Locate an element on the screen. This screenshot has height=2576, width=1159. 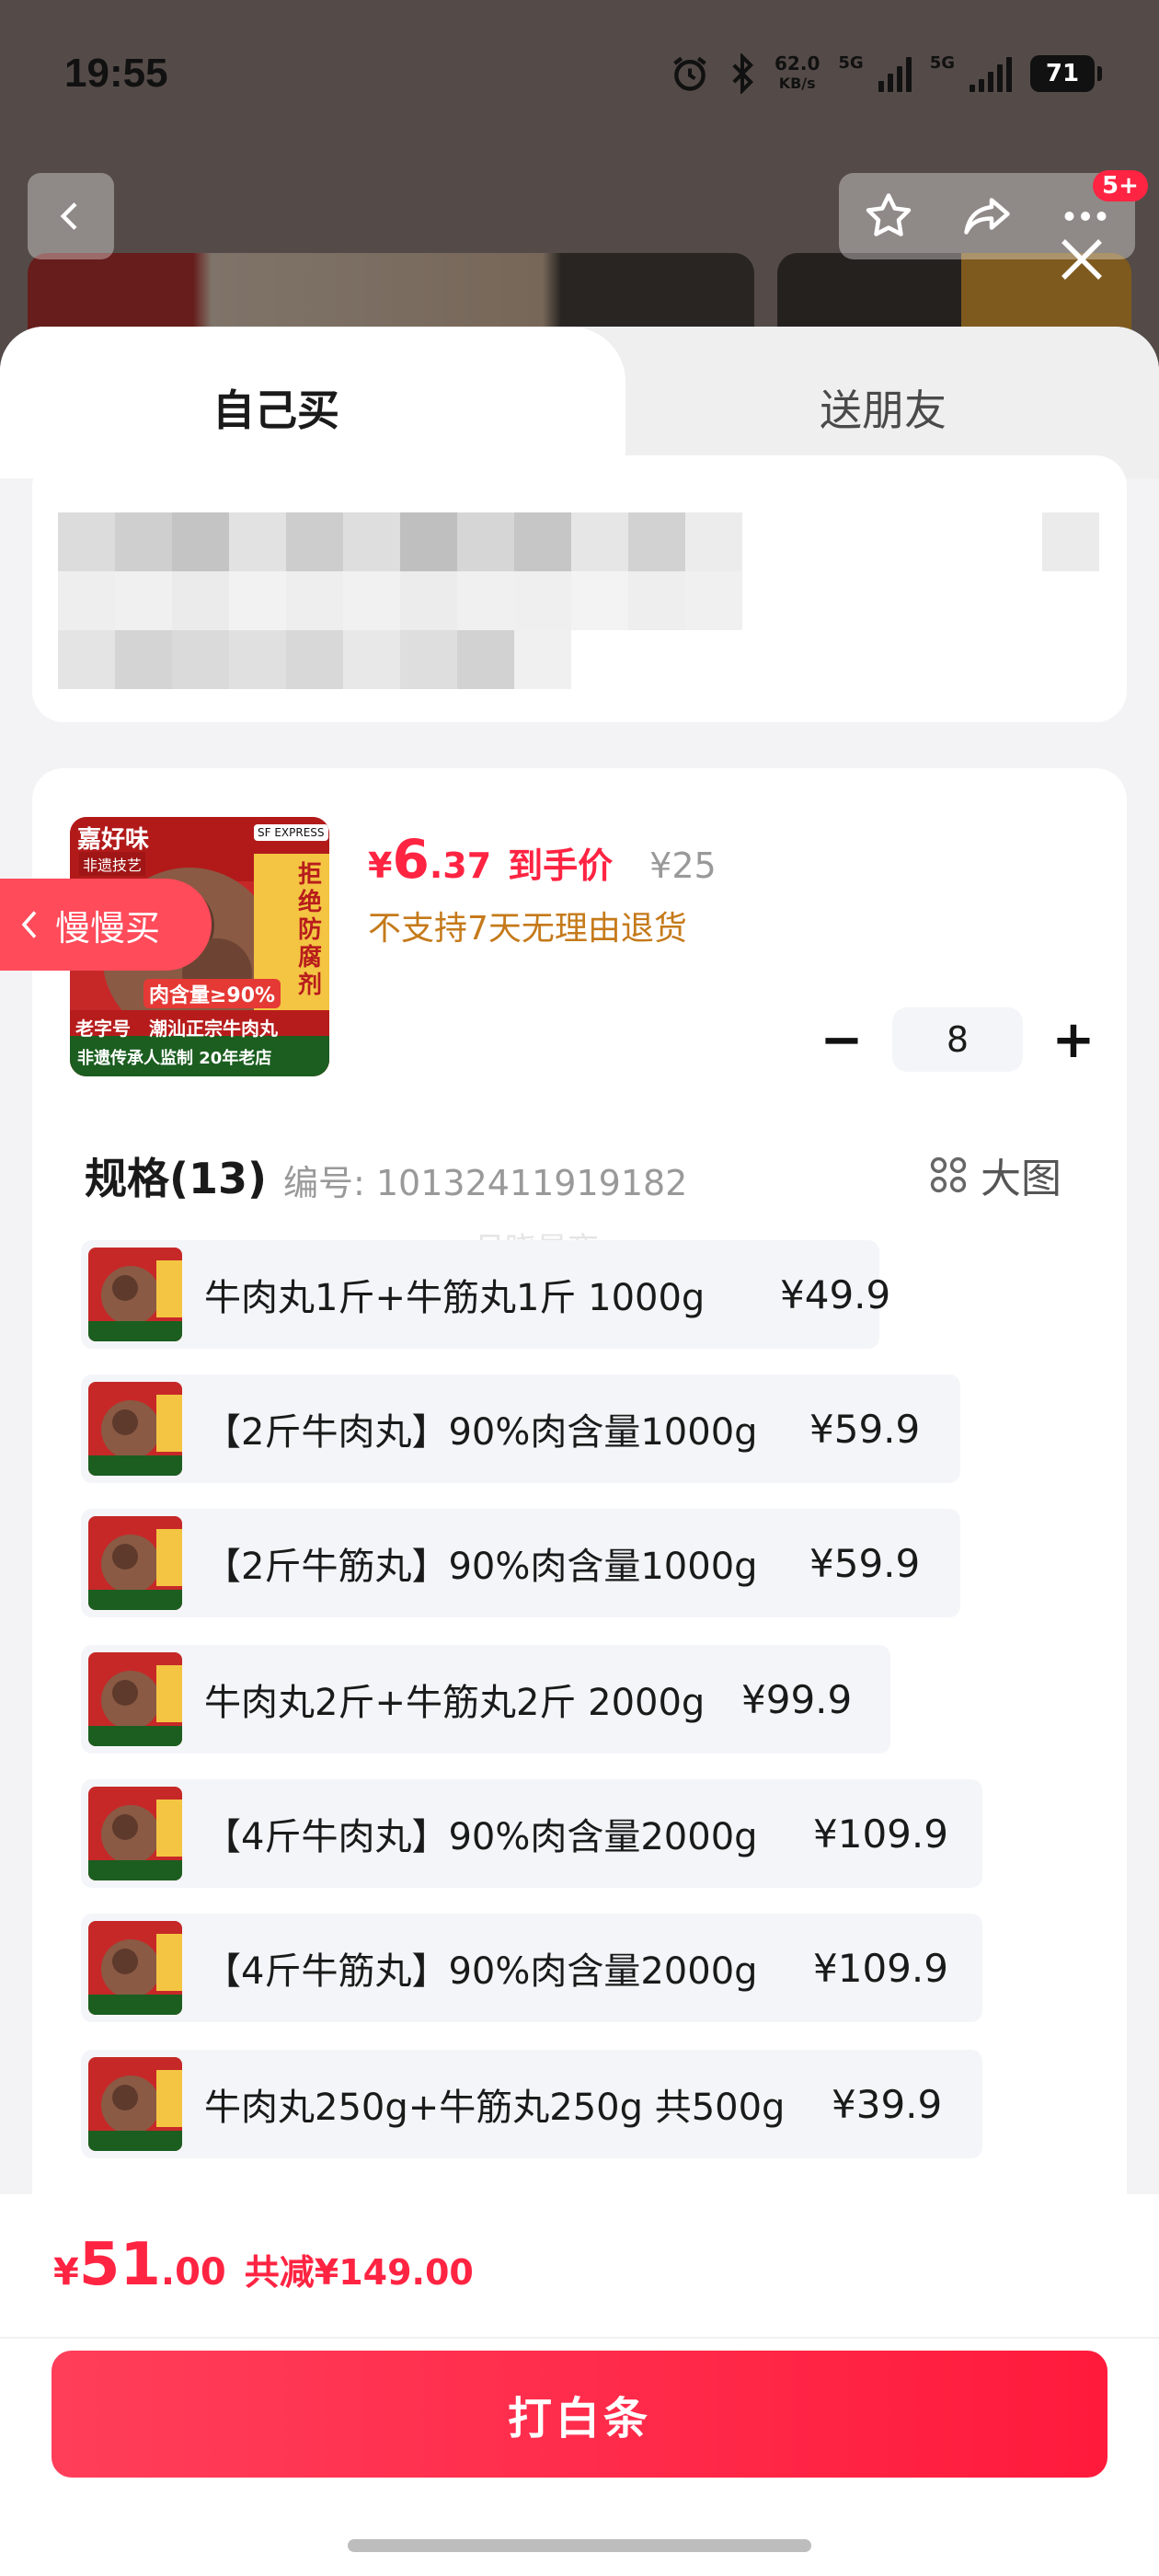
image-badge-text: 非遗技艺 is located at coordinates (112, 864).